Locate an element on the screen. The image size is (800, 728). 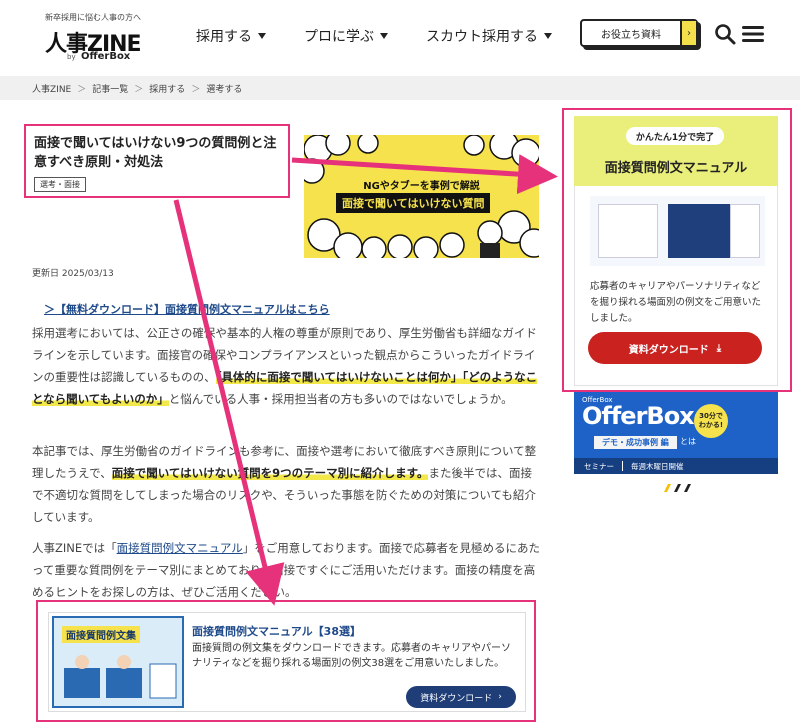
nav-item-recruit: 採用する is located at coordinates (231, 36).